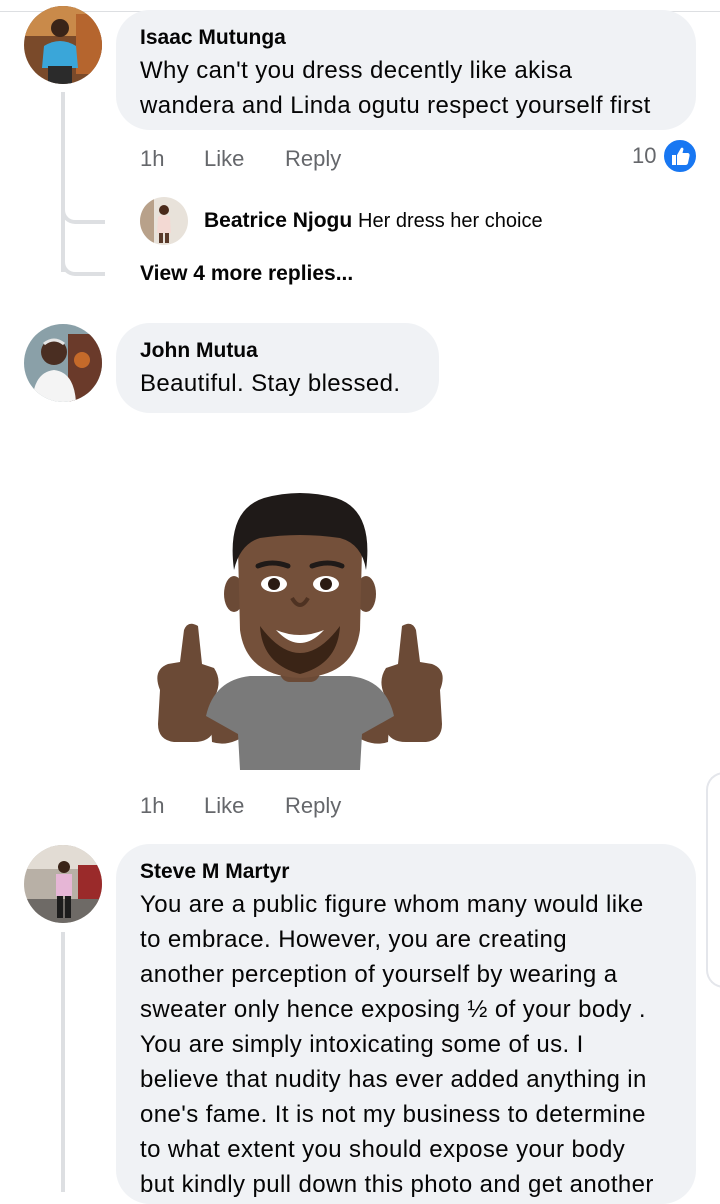 The image size is (720, 1204). I want to click on comment-author: Steve M Martyr, so click(418, 872).